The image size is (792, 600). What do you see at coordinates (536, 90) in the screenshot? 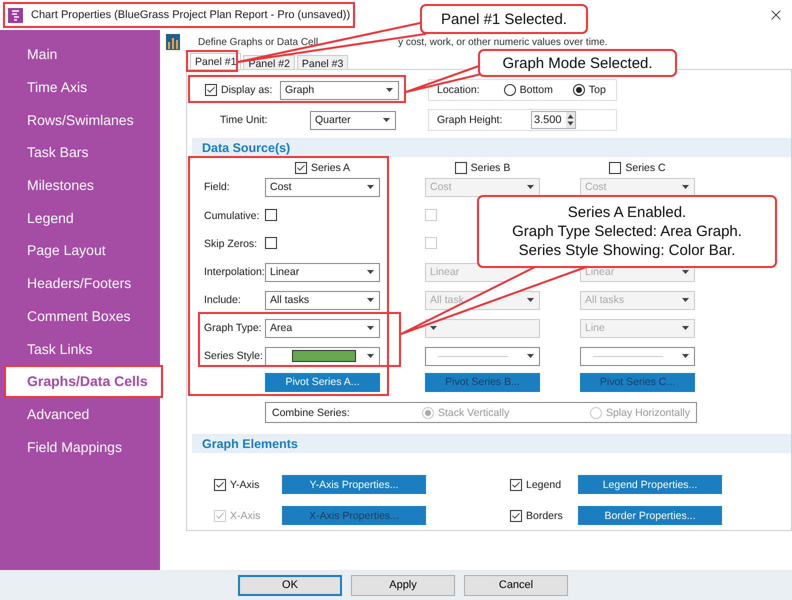
I see `option-label: Bottom` at bounding box center [536, 90].